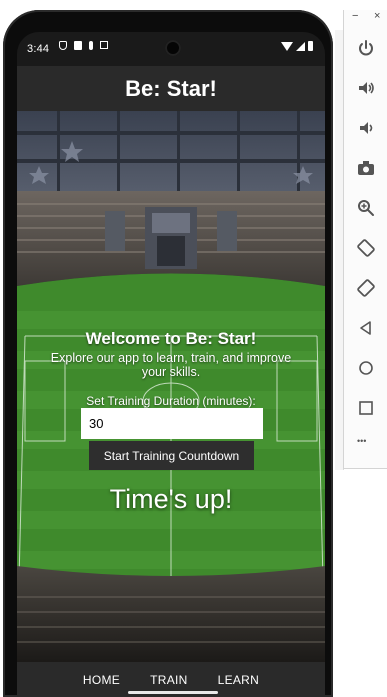  Describe the element at coordinates (173, 692) in the screenshot. I see `gesture-handle` at that location.